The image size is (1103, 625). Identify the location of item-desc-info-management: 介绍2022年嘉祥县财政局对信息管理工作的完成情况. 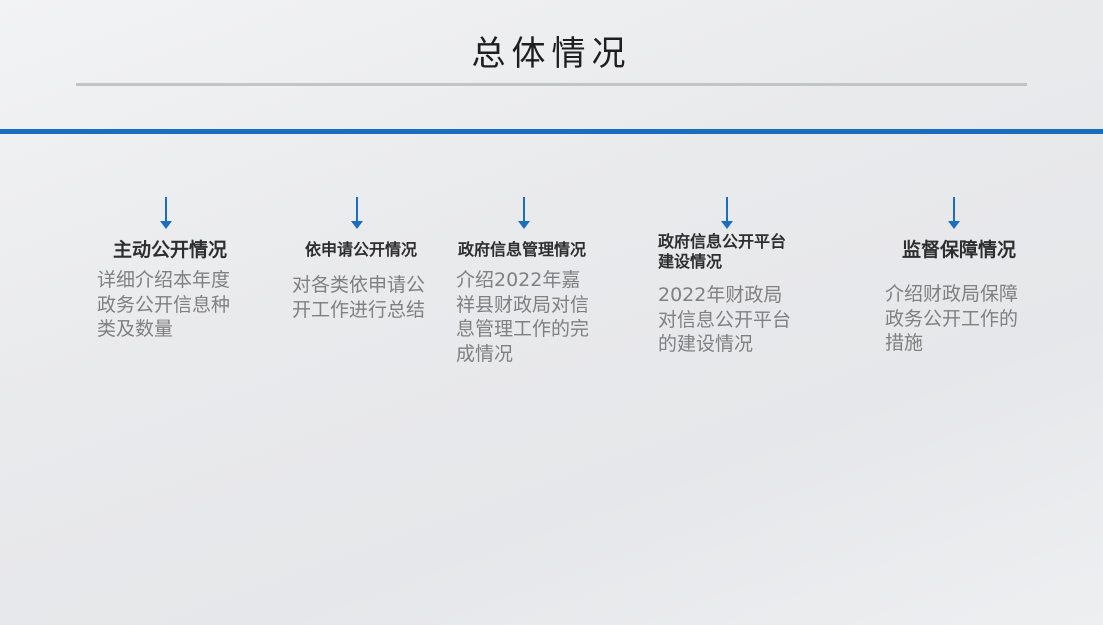
(523, 317).